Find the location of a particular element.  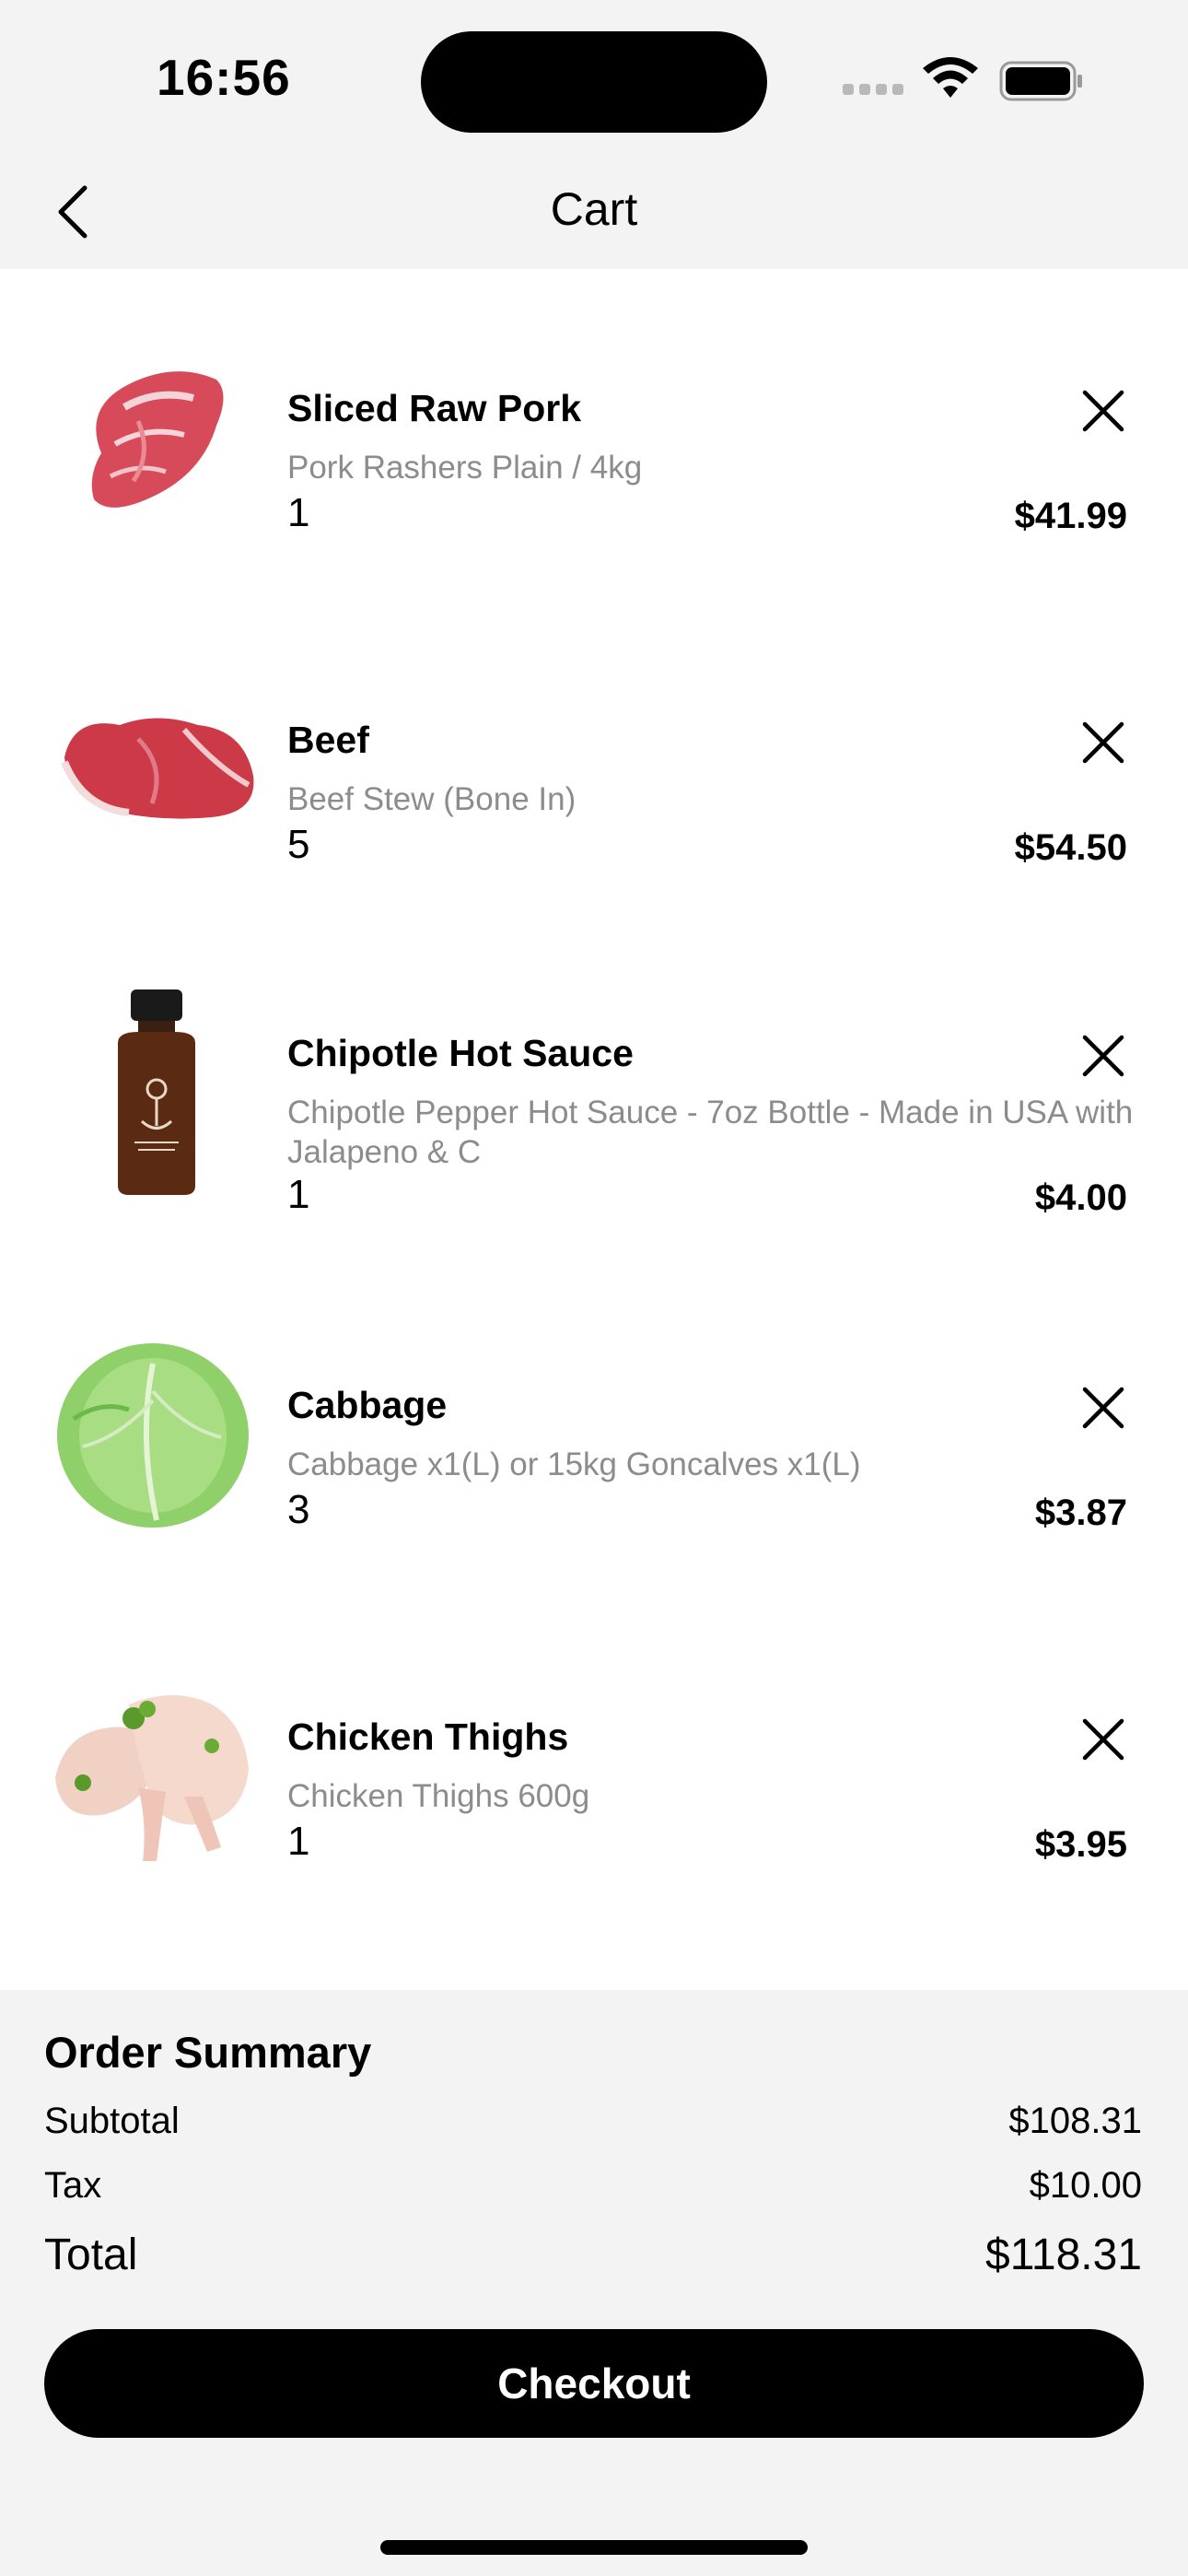

status-time: 16:56 is located at coordinates (224, 77).